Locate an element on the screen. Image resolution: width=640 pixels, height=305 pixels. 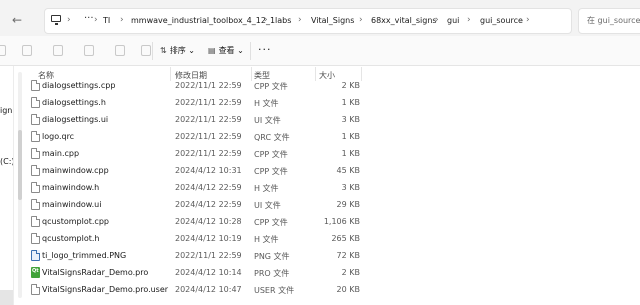
qt-logo-icon: Qt is located at coordinates (35, 271).